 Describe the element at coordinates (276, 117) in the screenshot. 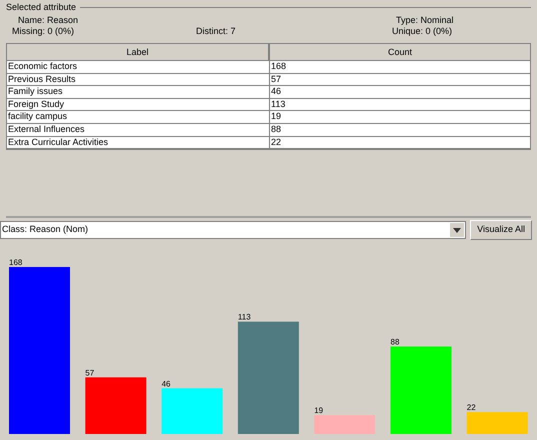

I see `table-cell-text: 19` at that location.